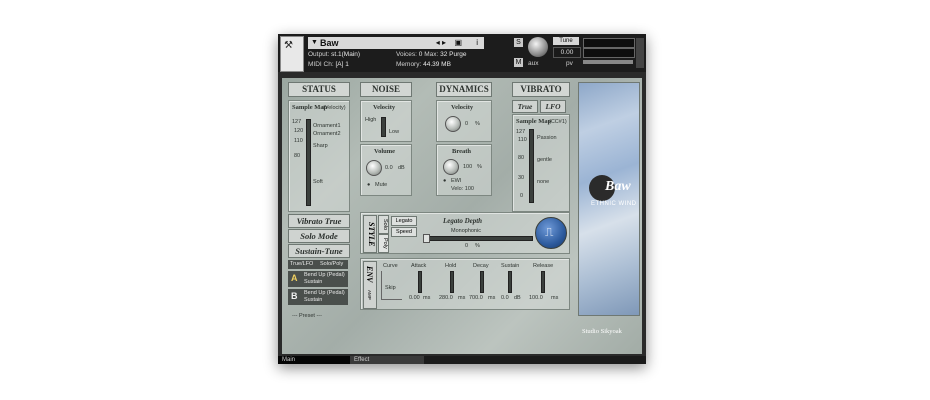 This screenshot has width=930, height=400. Describe the element at coordinates (525, 106) in the screenshot. I see `vibrato-true-tab: True` at that location.